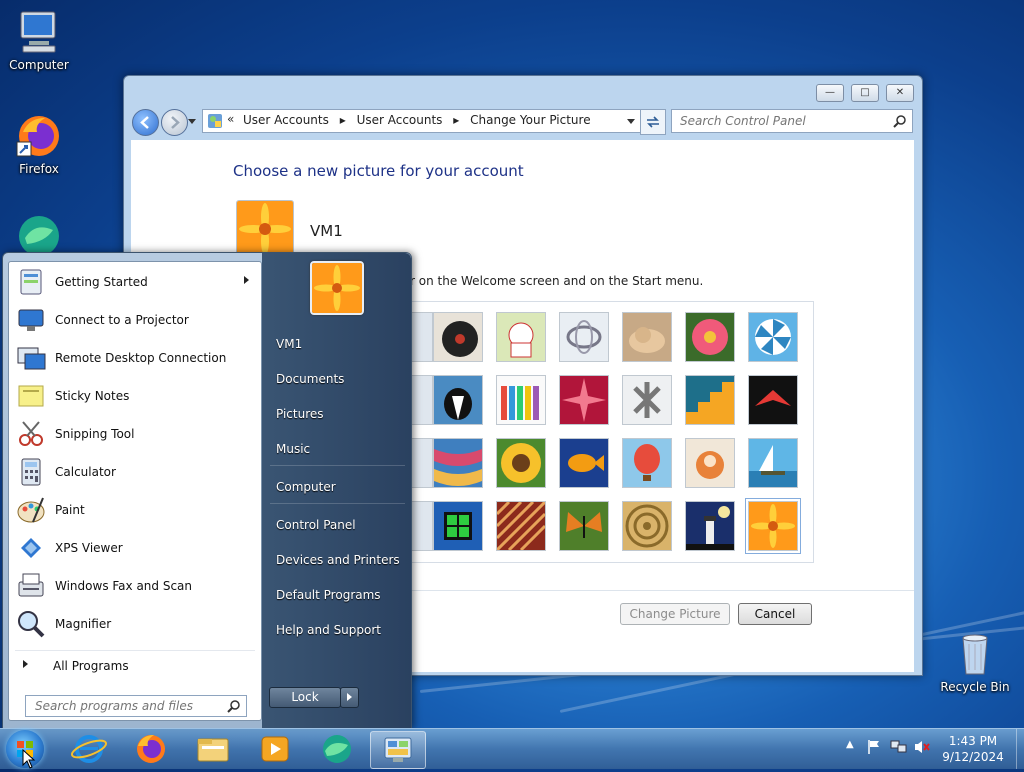  What do you see at coordinates (39, 169) in the screenshot?
I see `desktop-icon-label: Firefox` at bounding box center [39, 169].